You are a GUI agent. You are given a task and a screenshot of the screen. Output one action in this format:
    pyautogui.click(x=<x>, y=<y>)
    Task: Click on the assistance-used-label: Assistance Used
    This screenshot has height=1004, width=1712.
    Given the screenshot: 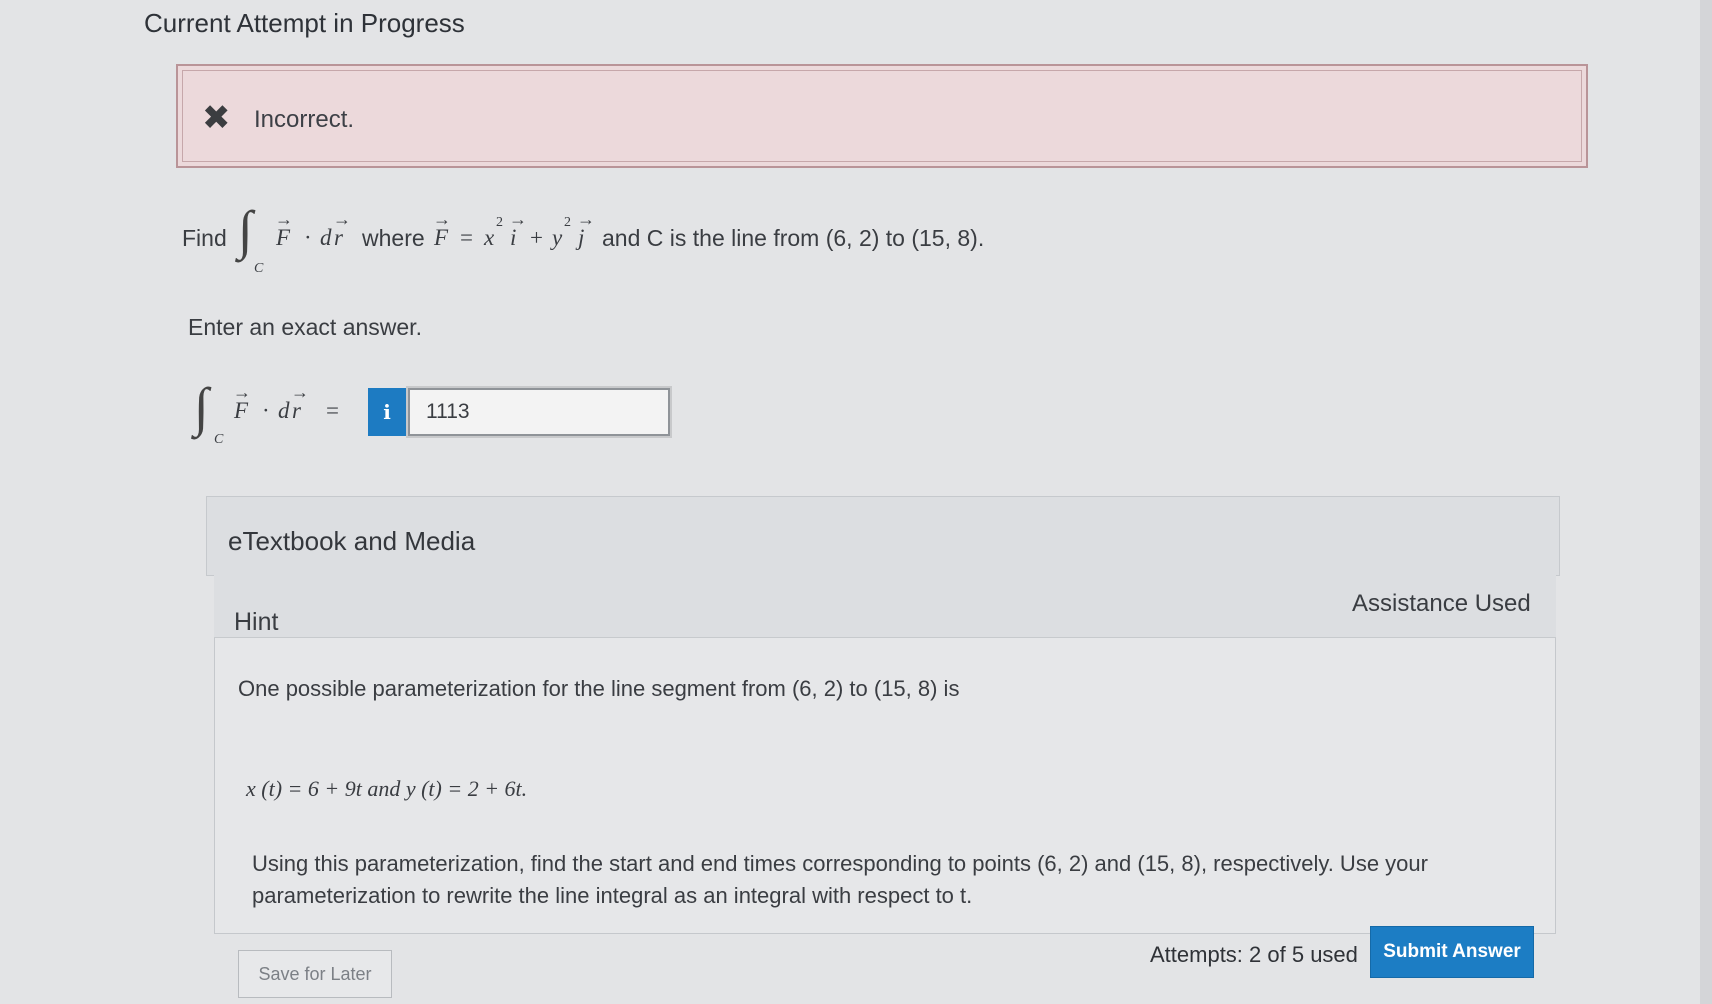 What is the action you would take?
    pyautogui.click(x=1441, y=603)
    